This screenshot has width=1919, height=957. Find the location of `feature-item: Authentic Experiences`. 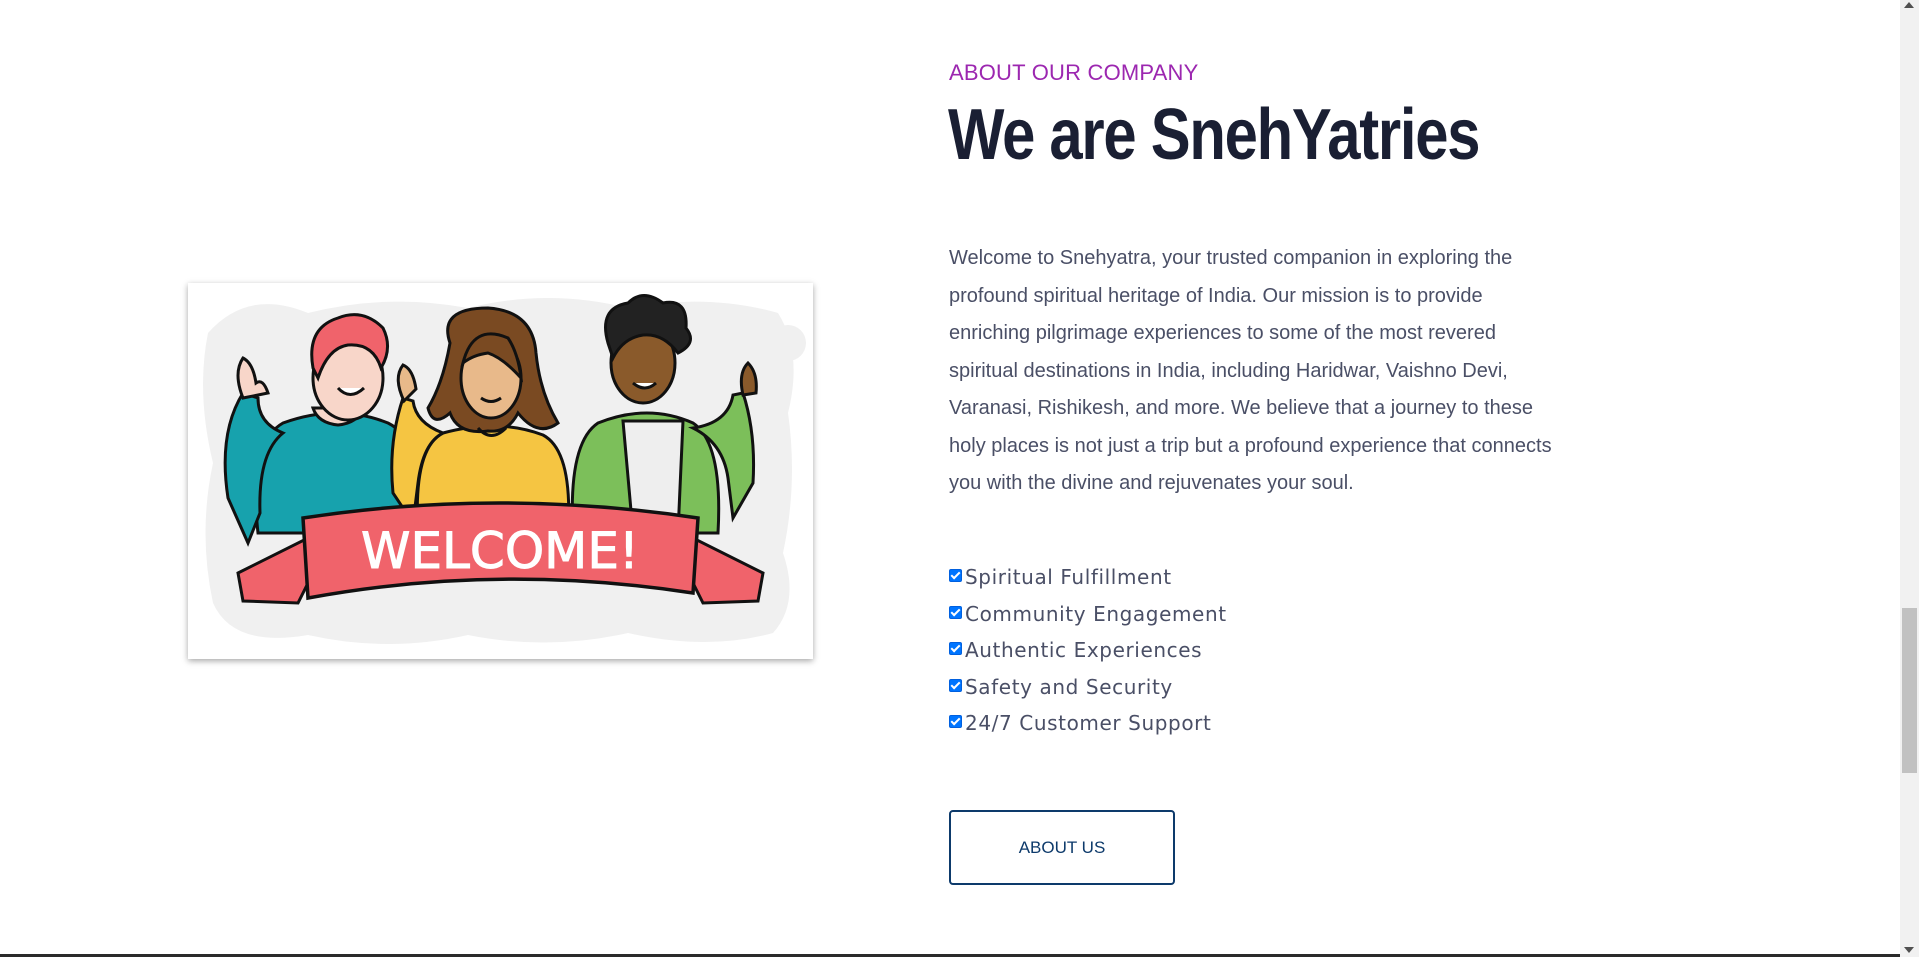

feature-item: Authentic Experiences is located at coordinates (1088, 655).